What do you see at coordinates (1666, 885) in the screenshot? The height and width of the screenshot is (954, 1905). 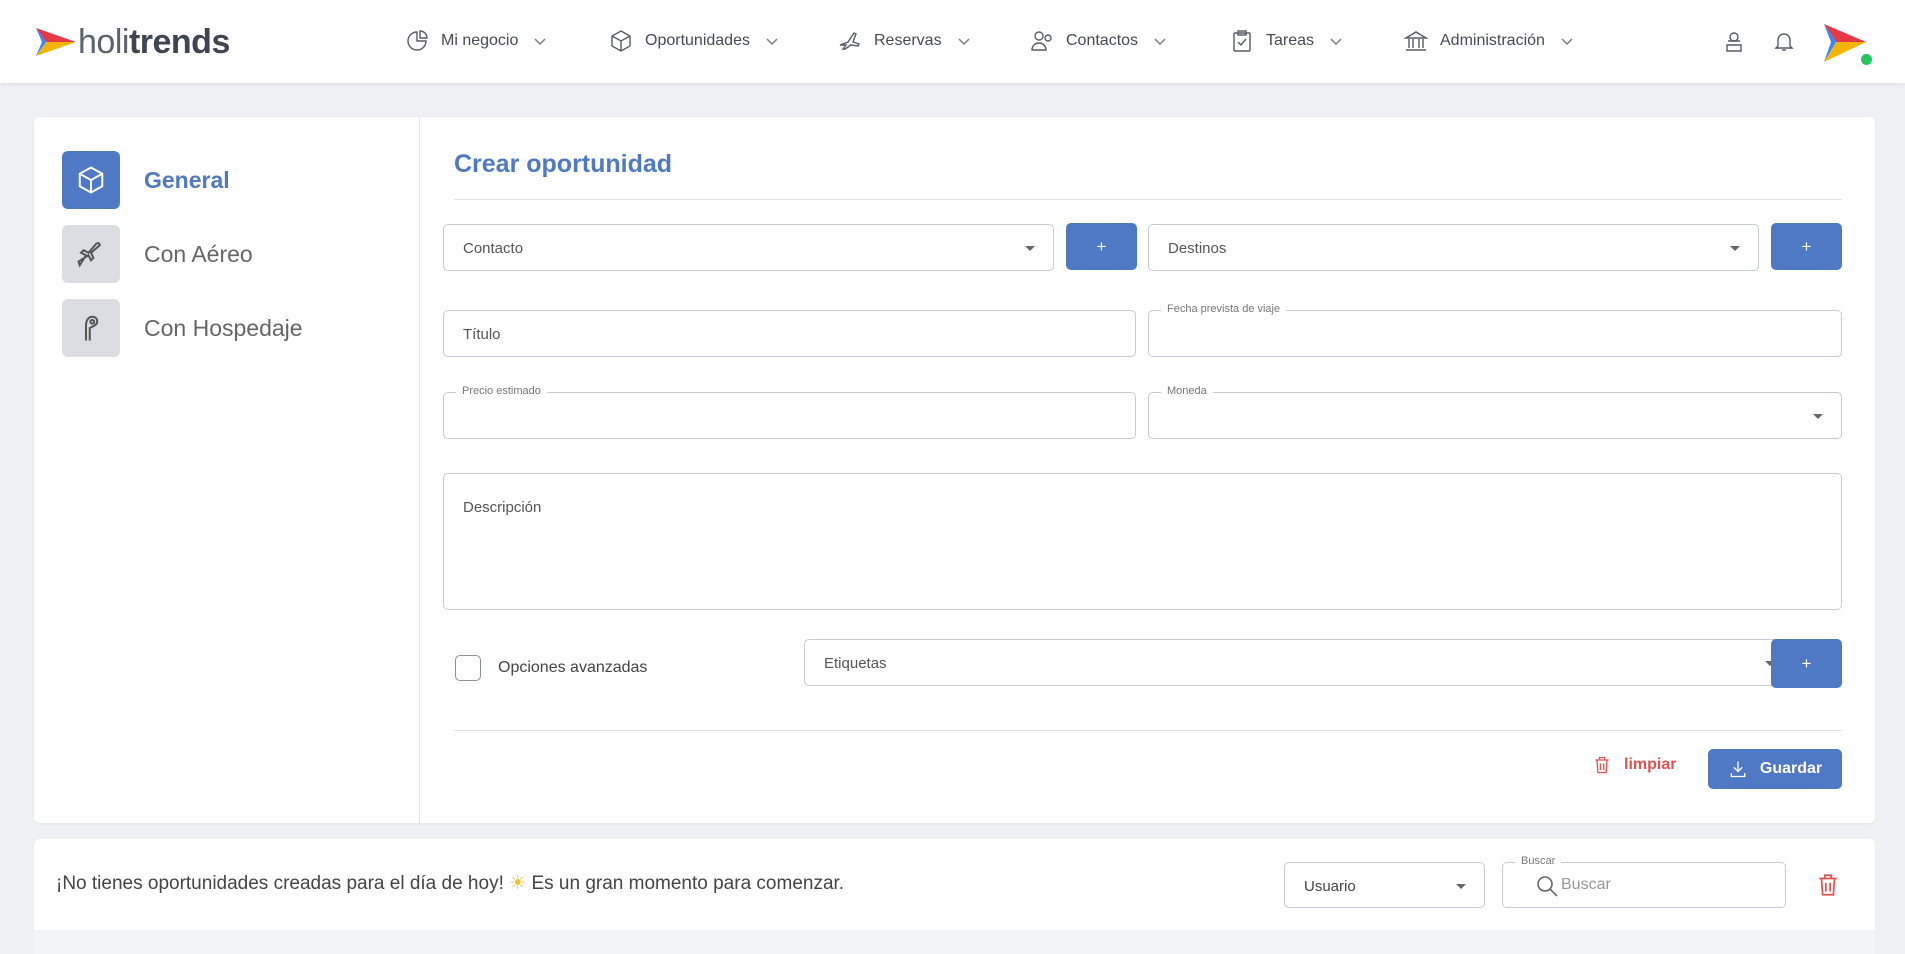 I see `search-input` at bounding box center [1666, 885].